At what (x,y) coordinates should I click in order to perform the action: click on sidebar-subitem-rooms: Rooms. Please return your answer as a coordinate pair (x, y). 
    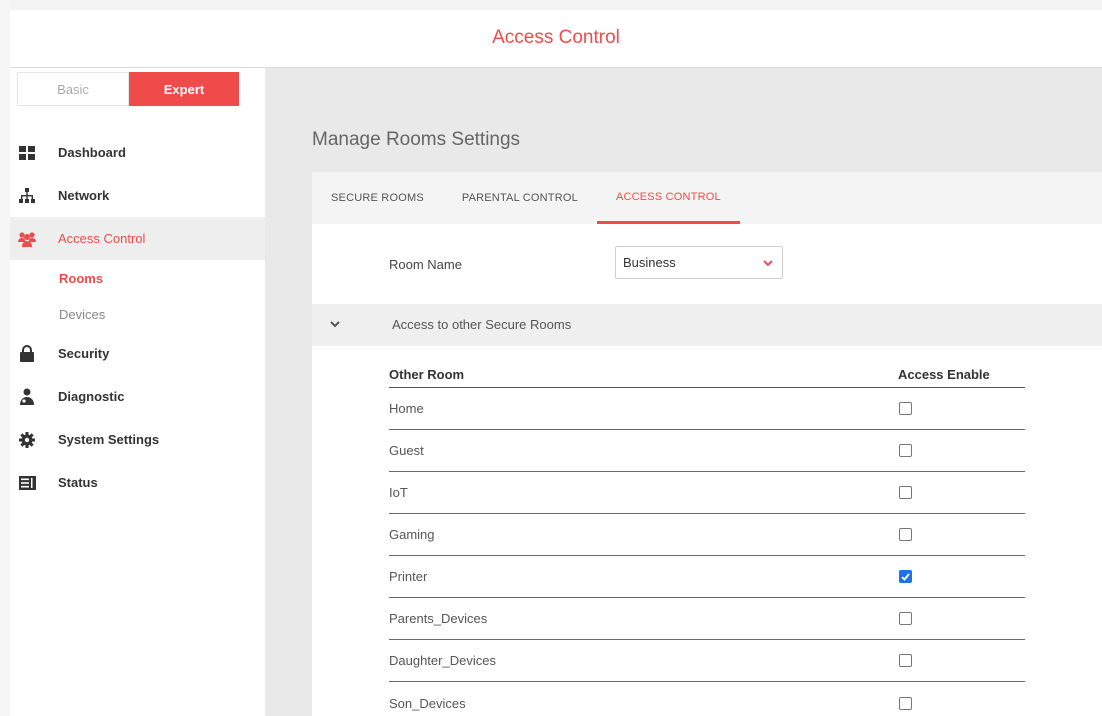
    Looking at the image, I should click on (137, 278).